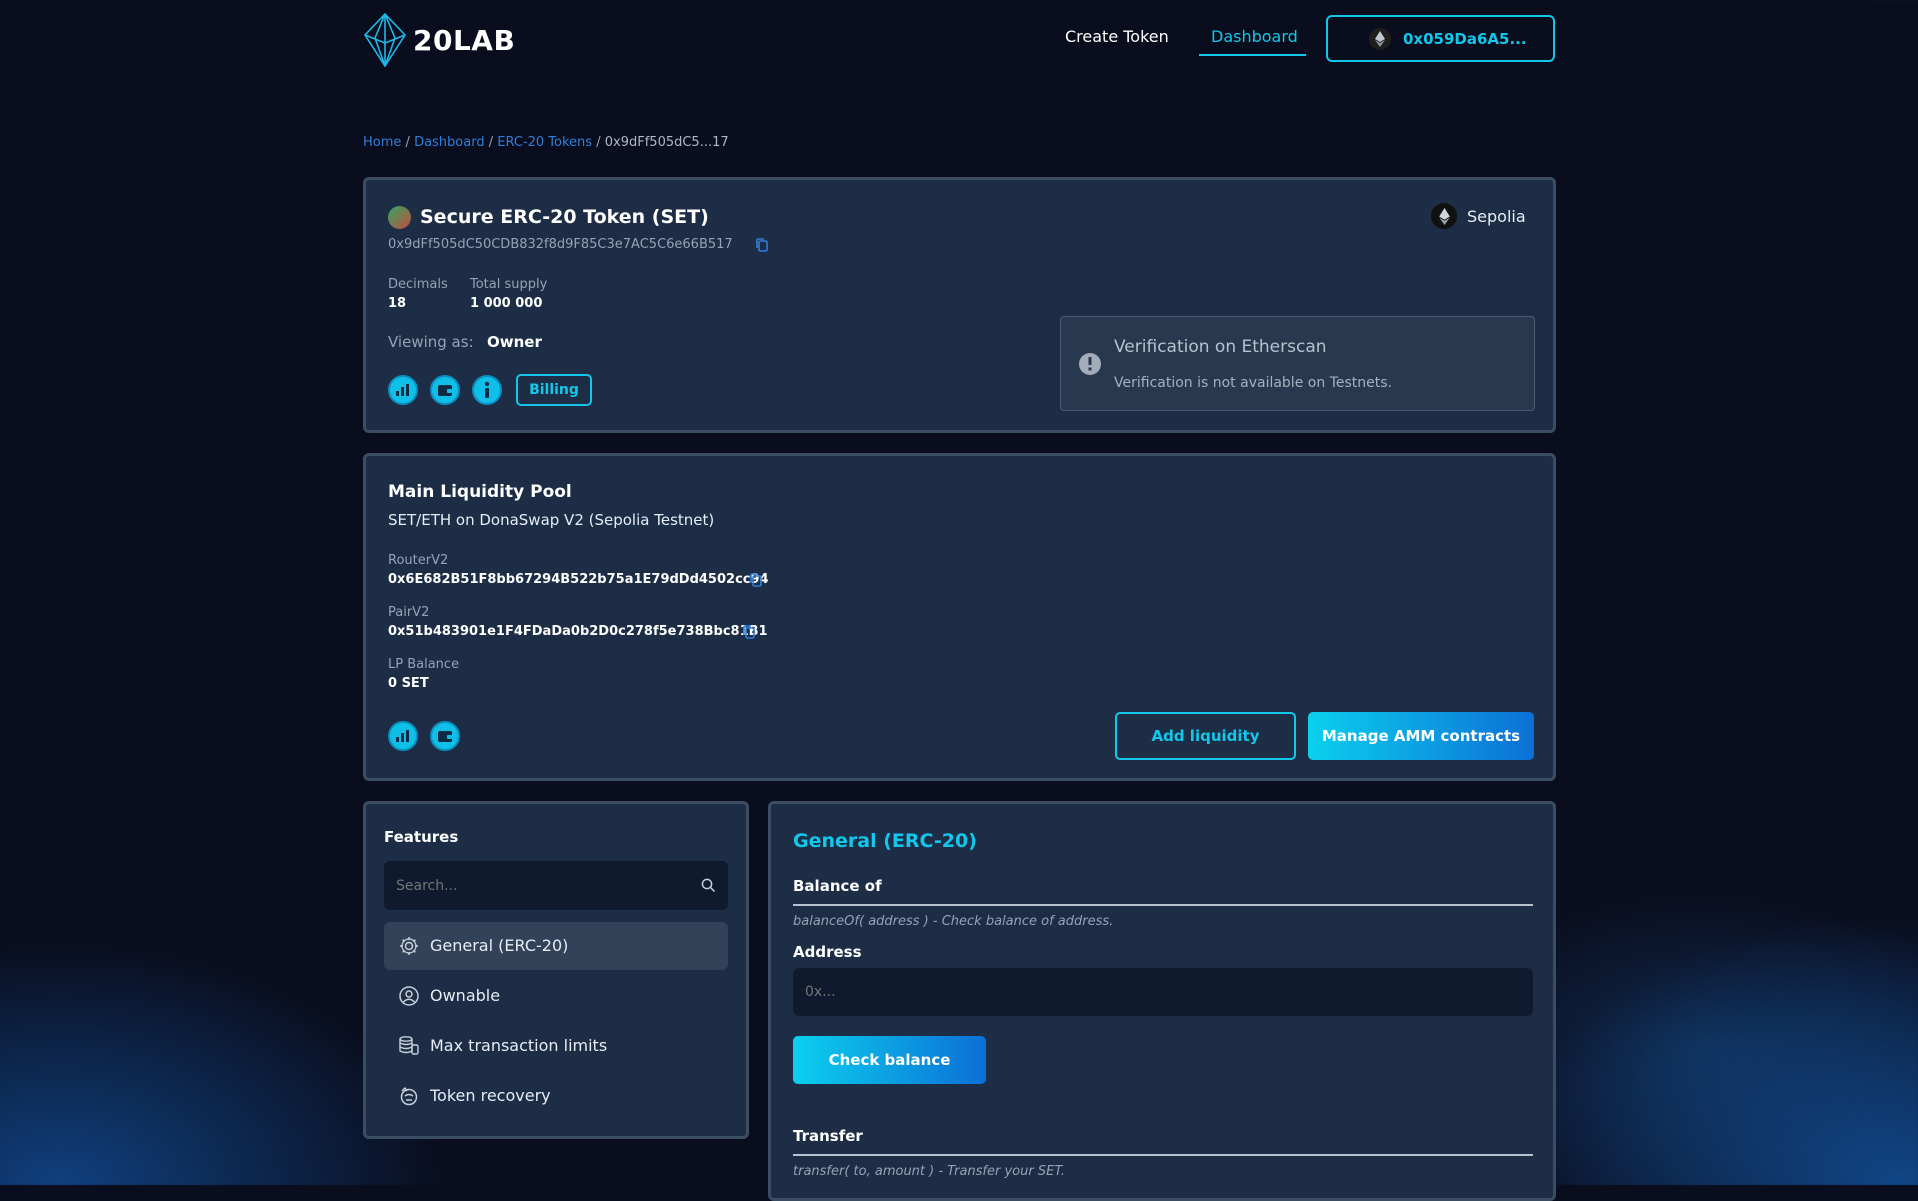 The image size is (1918, 1201). What do you see at coordinates (564, 217) in the screenshot?
I see `token-name: Secure ERC-20 Token (SET)` at bounding box center [564, 217].